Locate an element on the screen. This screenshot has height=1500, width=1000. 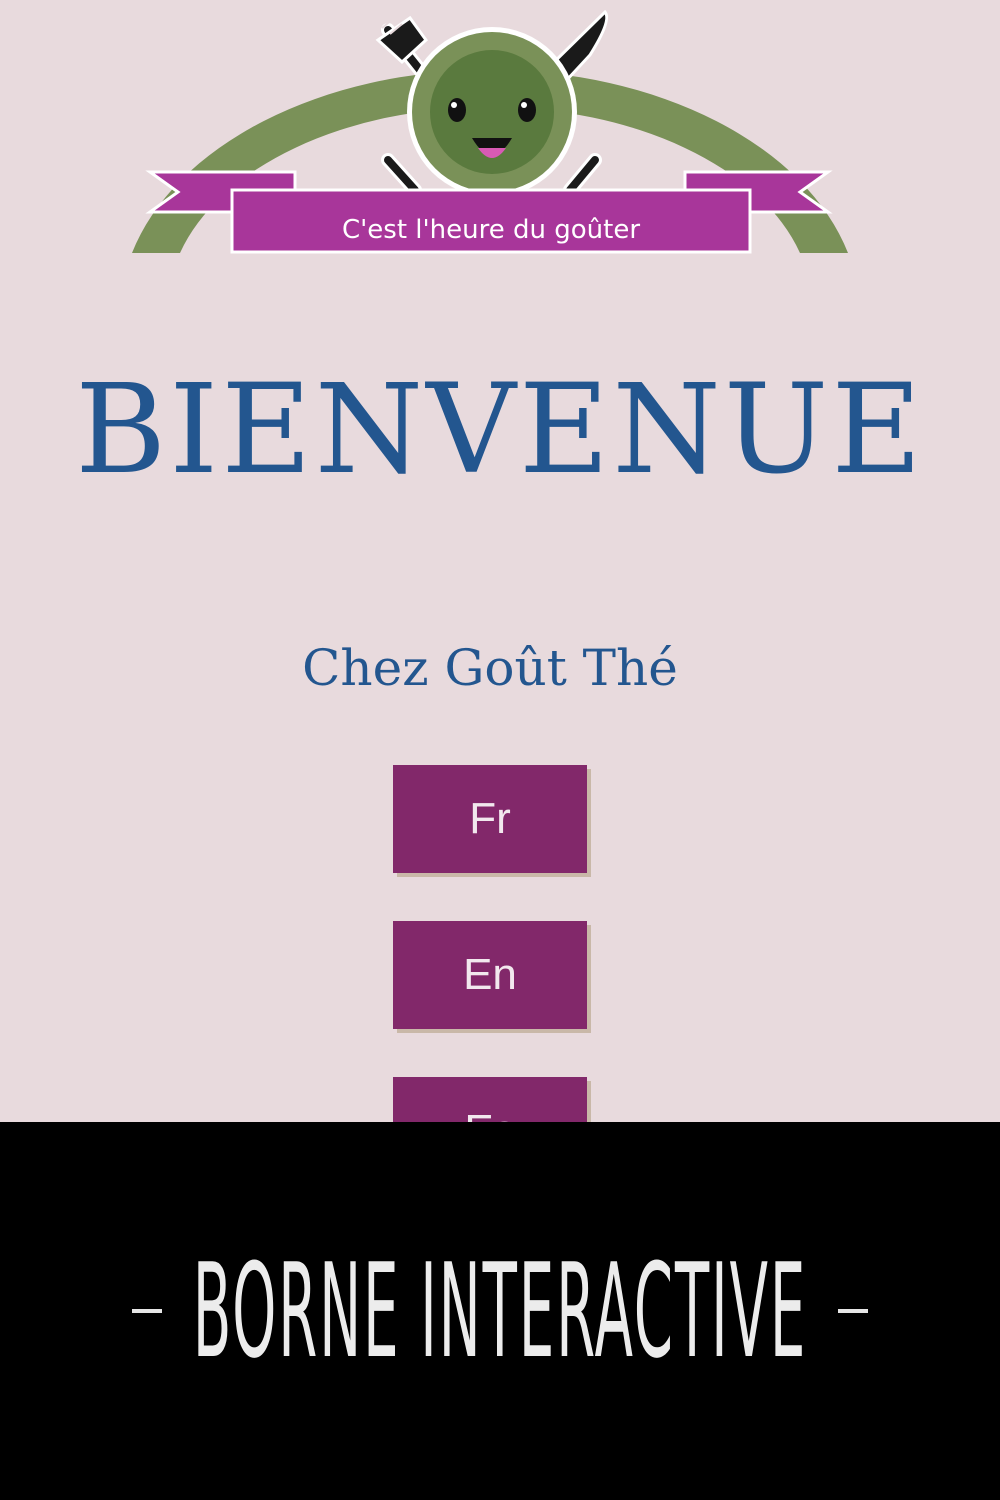
language-button-en: En is located at coordinates (490, 975).